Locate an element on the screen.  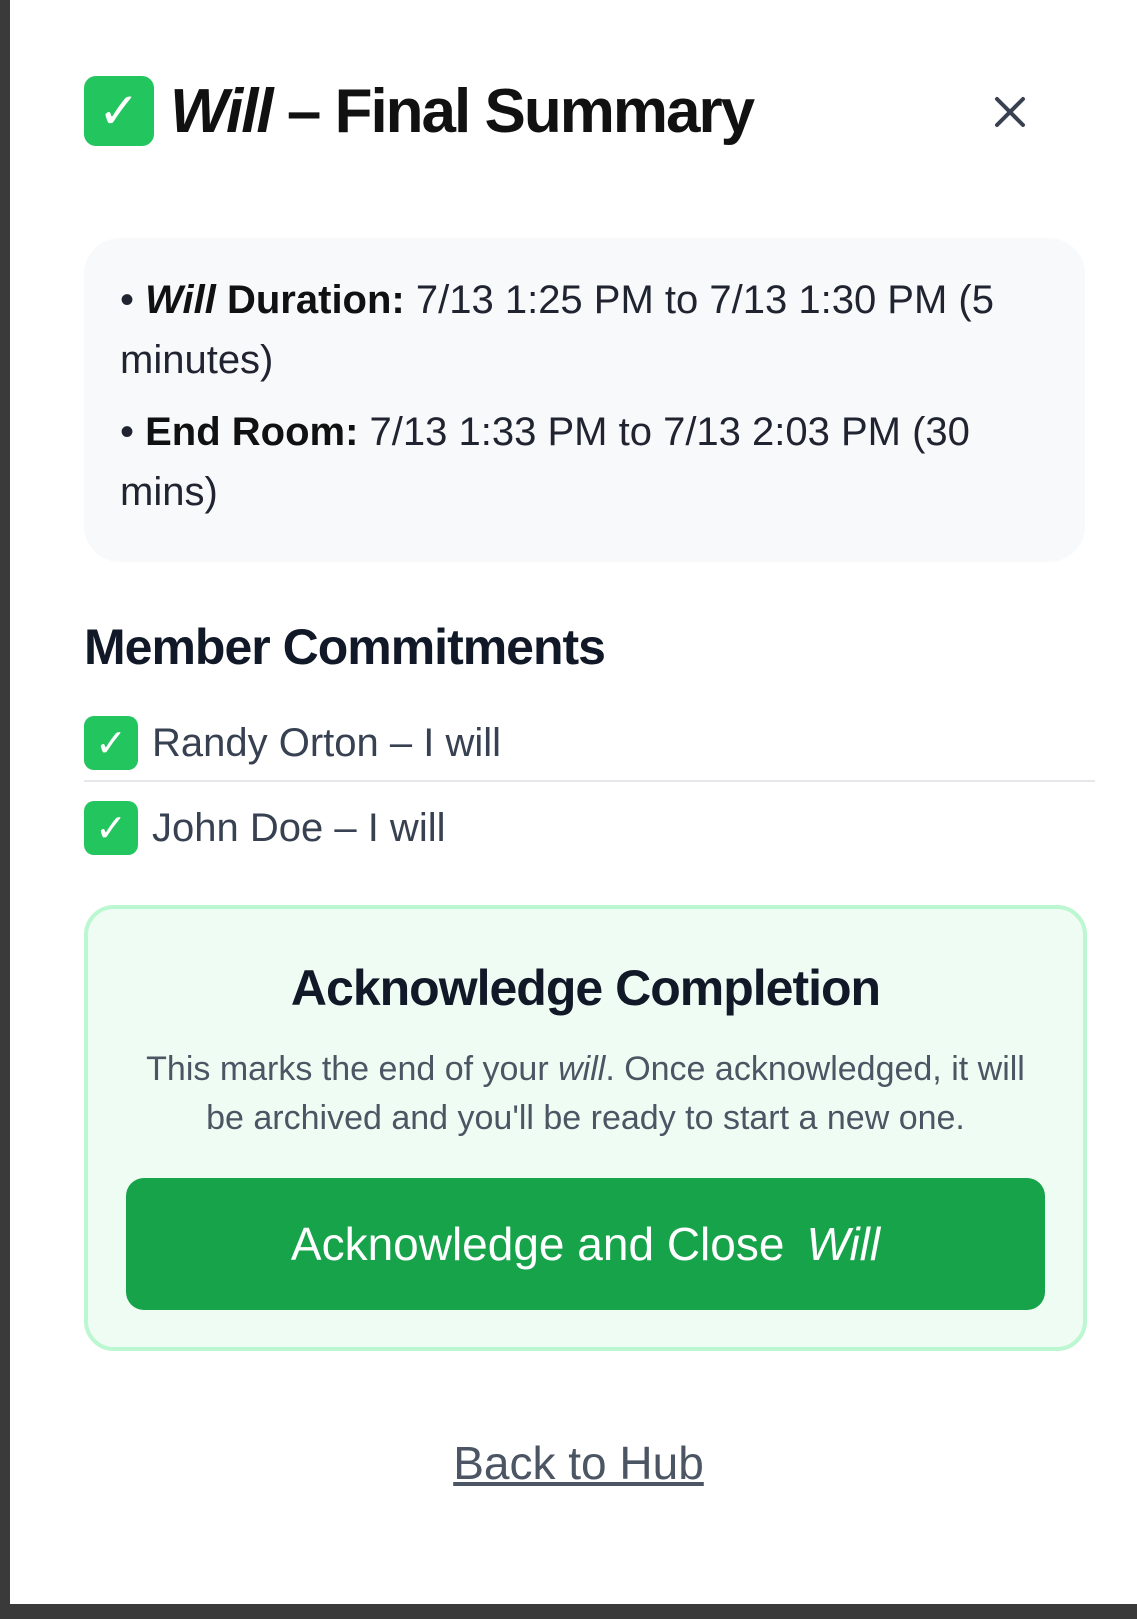
member-commitment-text: Randy Orton – I will is located at coordinates (327, 742).